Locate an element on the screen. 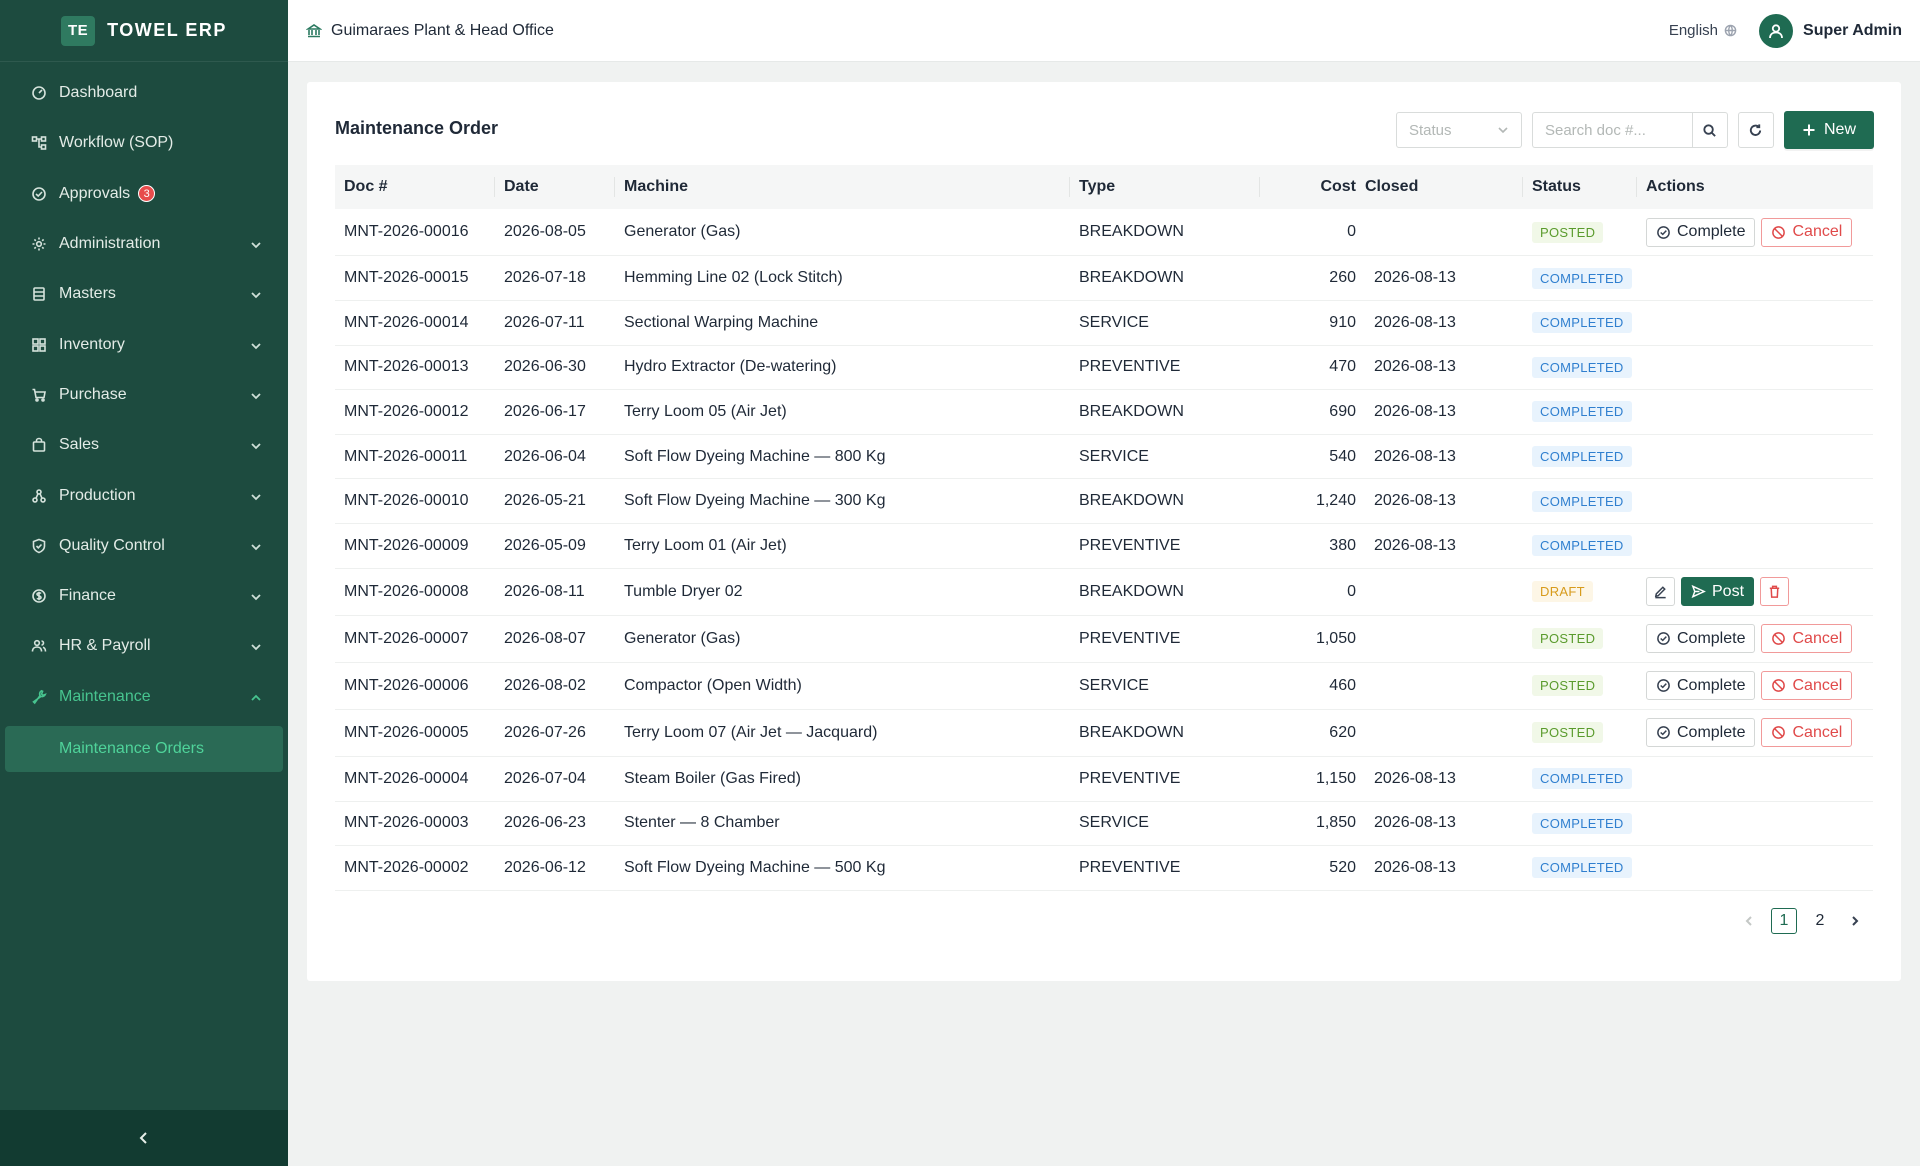 The height and width of the screenshot is (1166, 1920). pagination-prev is located at coordinates (1749, 921).